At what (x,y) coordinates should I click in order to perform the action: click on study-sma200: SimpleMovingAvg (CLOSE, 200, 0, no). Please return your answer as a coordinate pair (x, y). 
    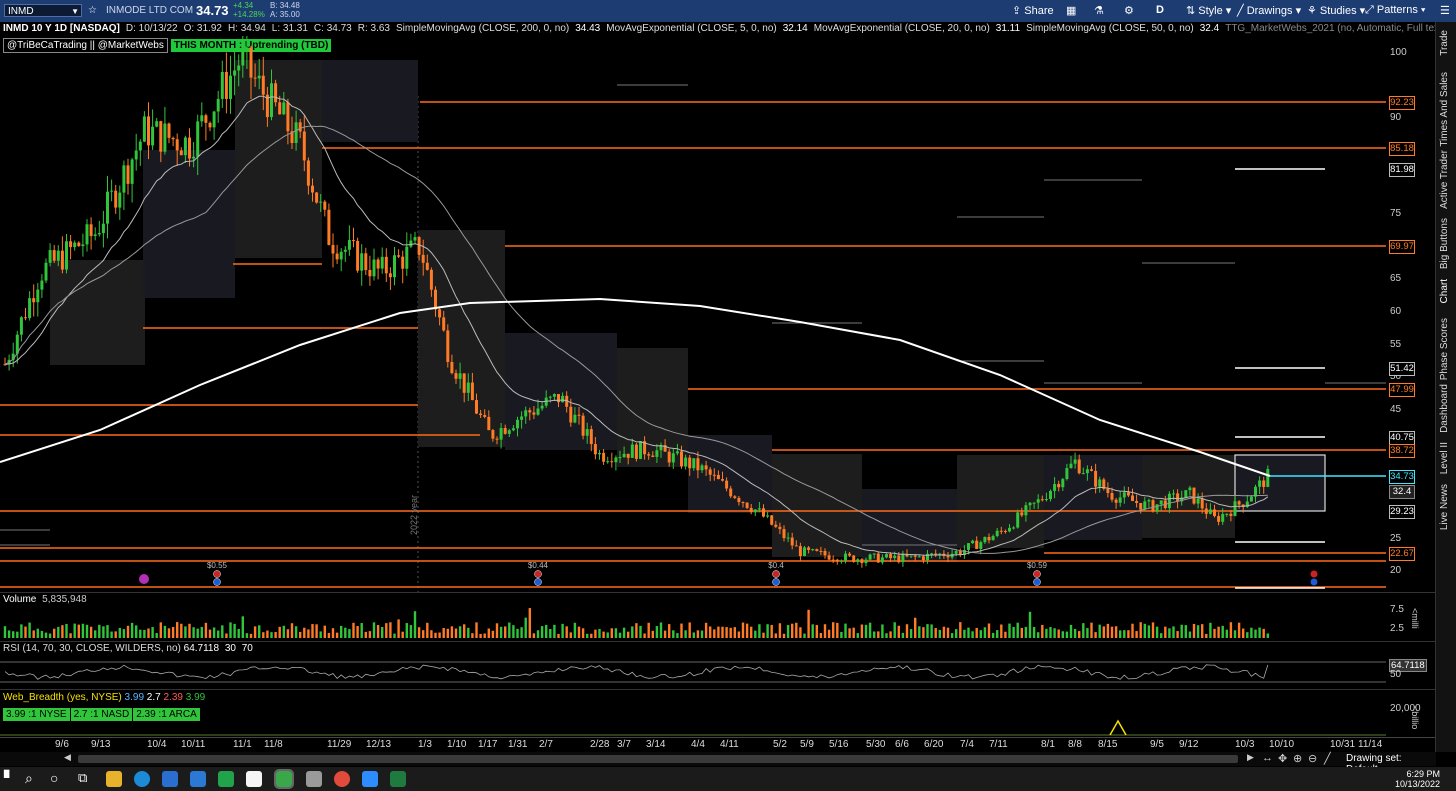
    Looking at the image, I should click on (482, 28).